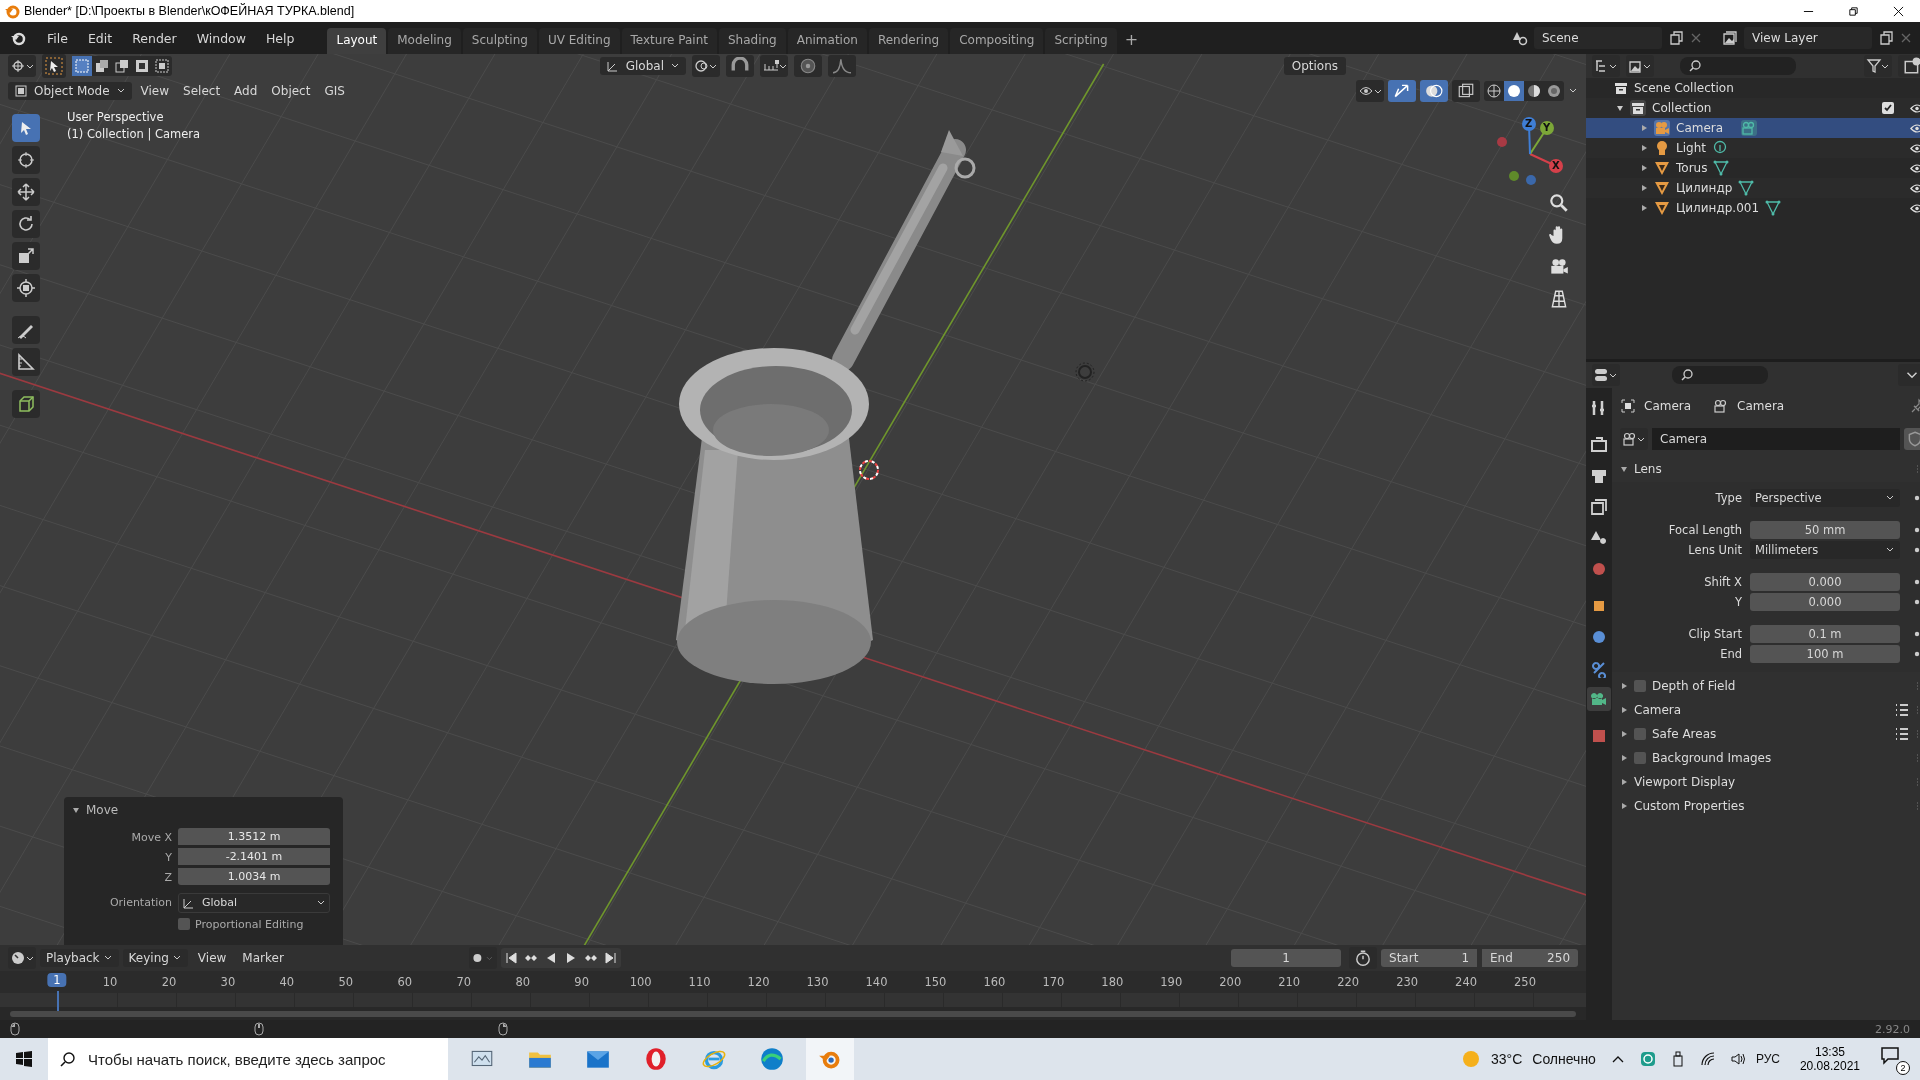 This screenshot has width=1920, height=1080. What do you see at coordinates (100, 38) in the screenshot?
I see `menu-item: Edit` at bounding box center [100, 38].